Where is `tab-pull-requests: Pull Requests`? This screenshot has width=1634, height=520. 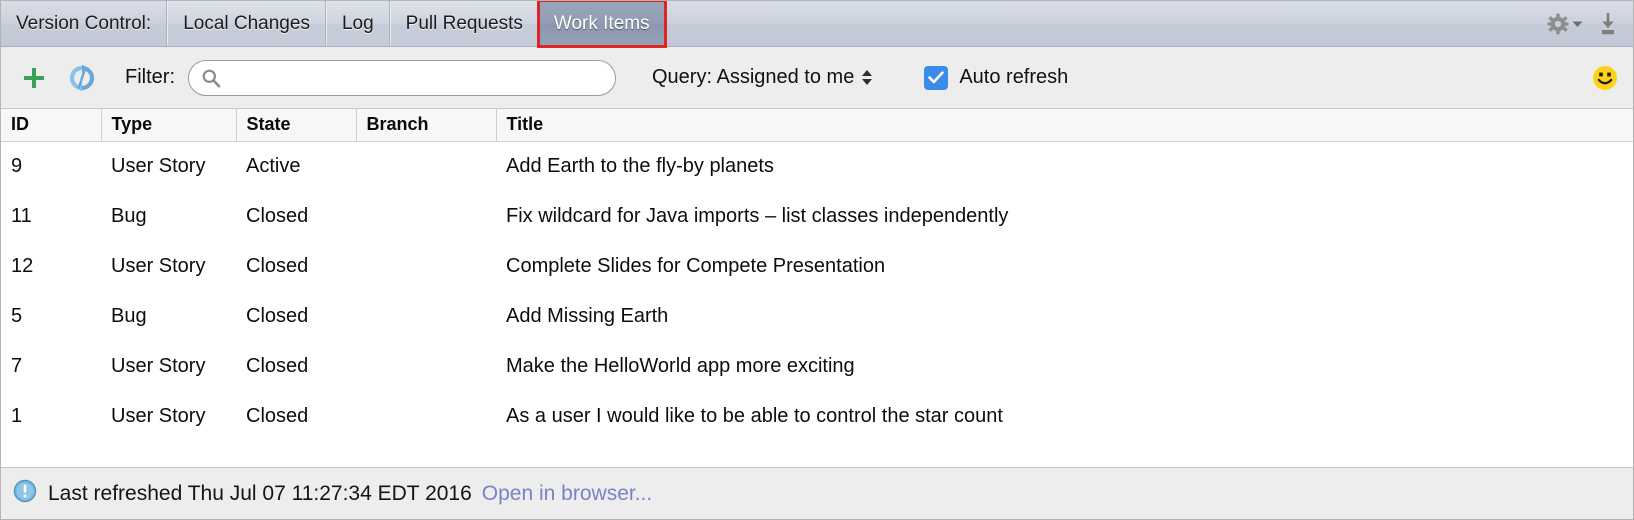
tab-pull-requests: Pull Requests is located at coordinates (464, 23).